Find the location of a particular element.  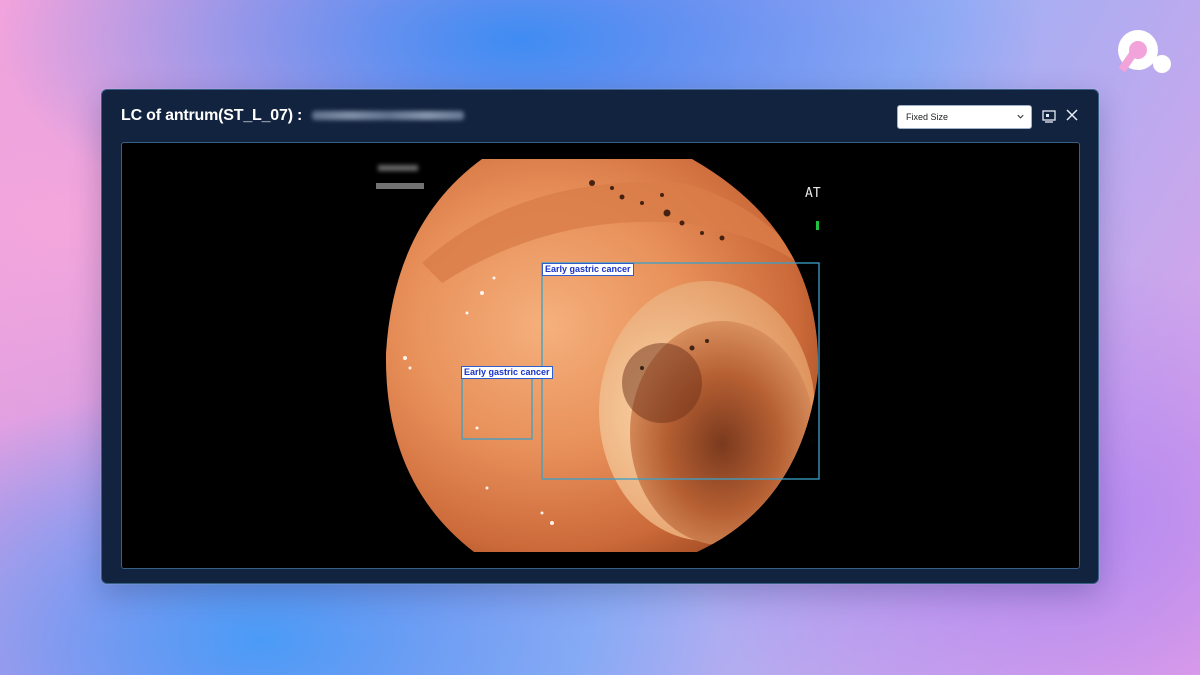

close-icon is located at coordinates (1072, 115).